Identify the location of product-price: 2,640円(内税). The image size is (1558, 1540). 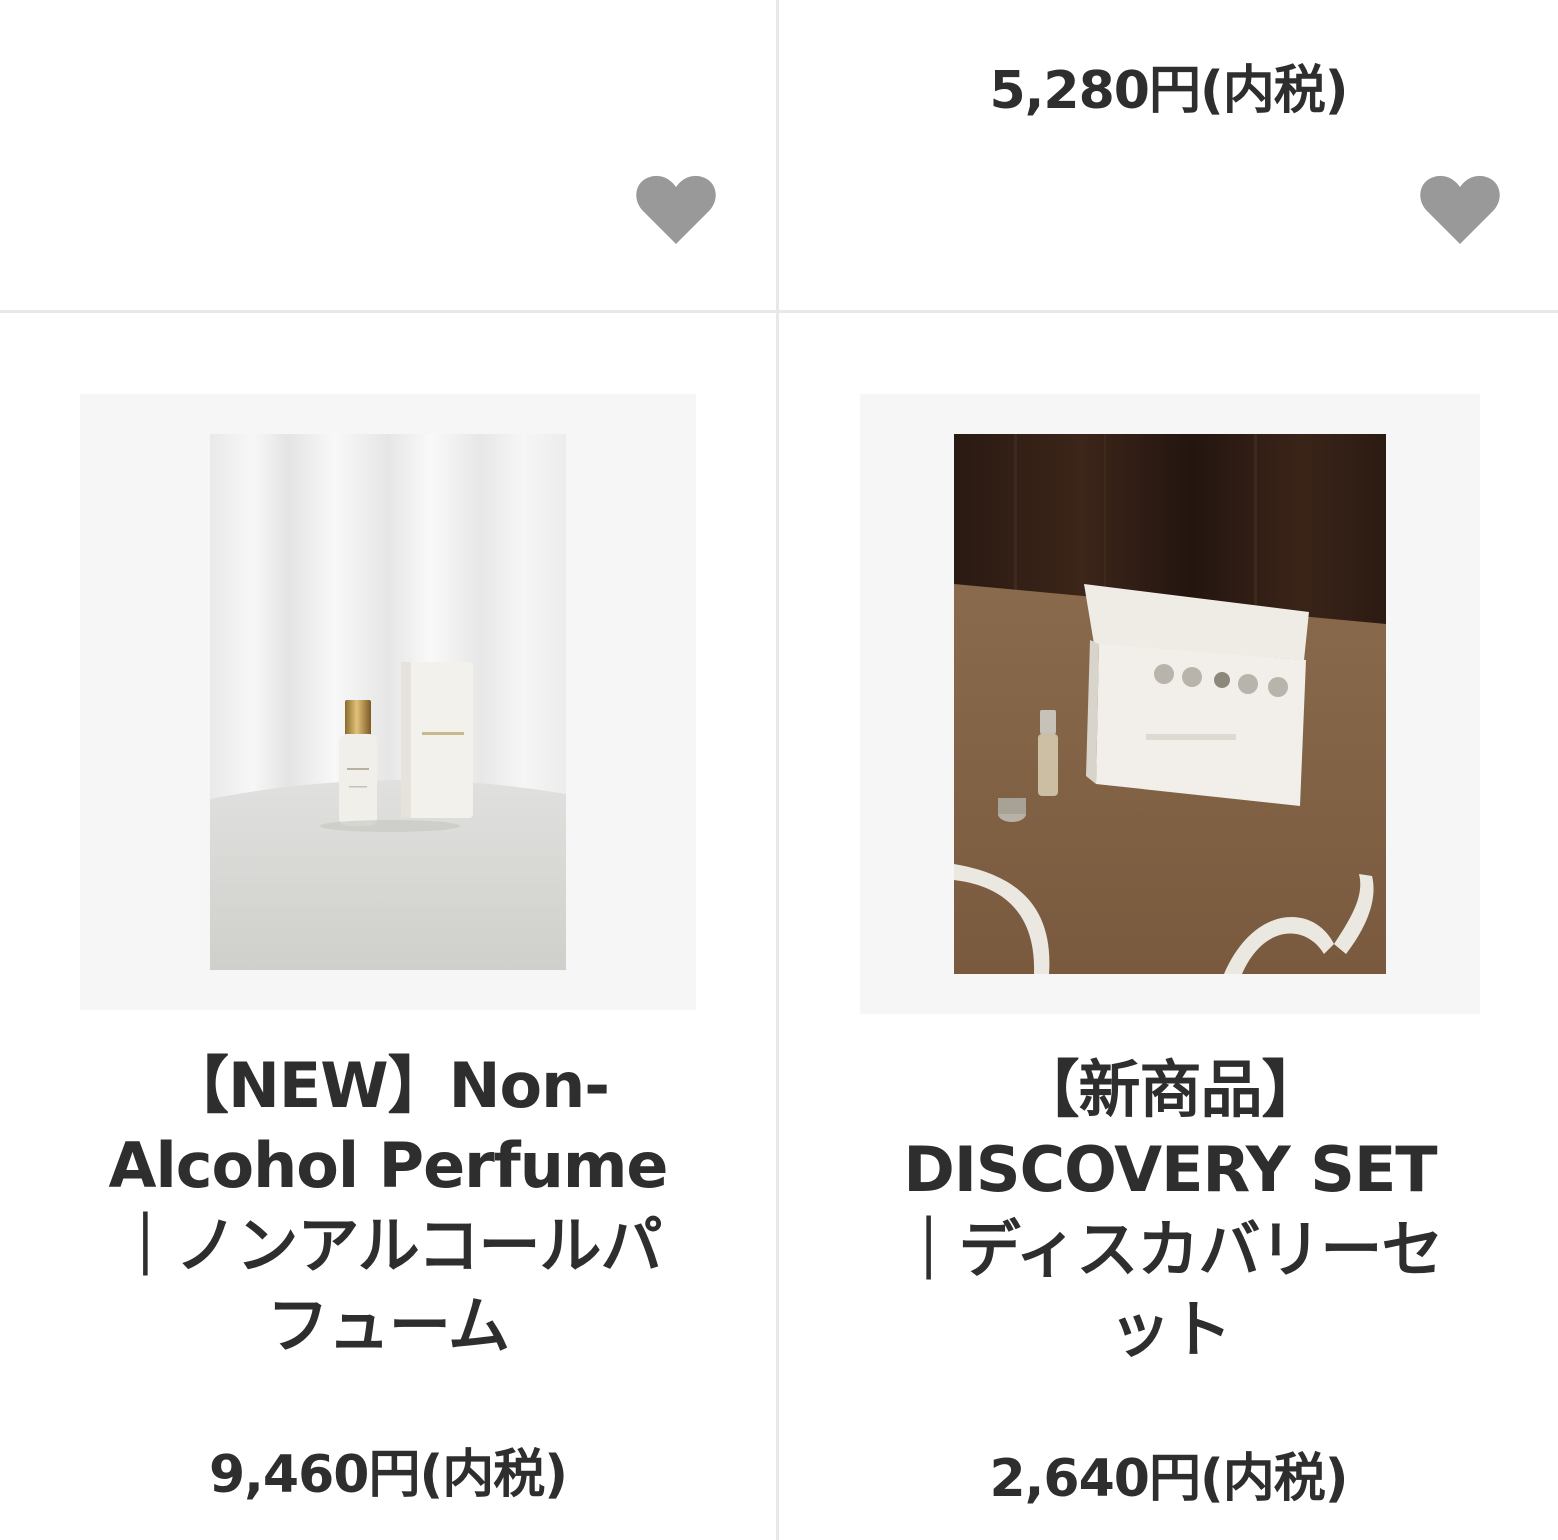
(1168, 1479).